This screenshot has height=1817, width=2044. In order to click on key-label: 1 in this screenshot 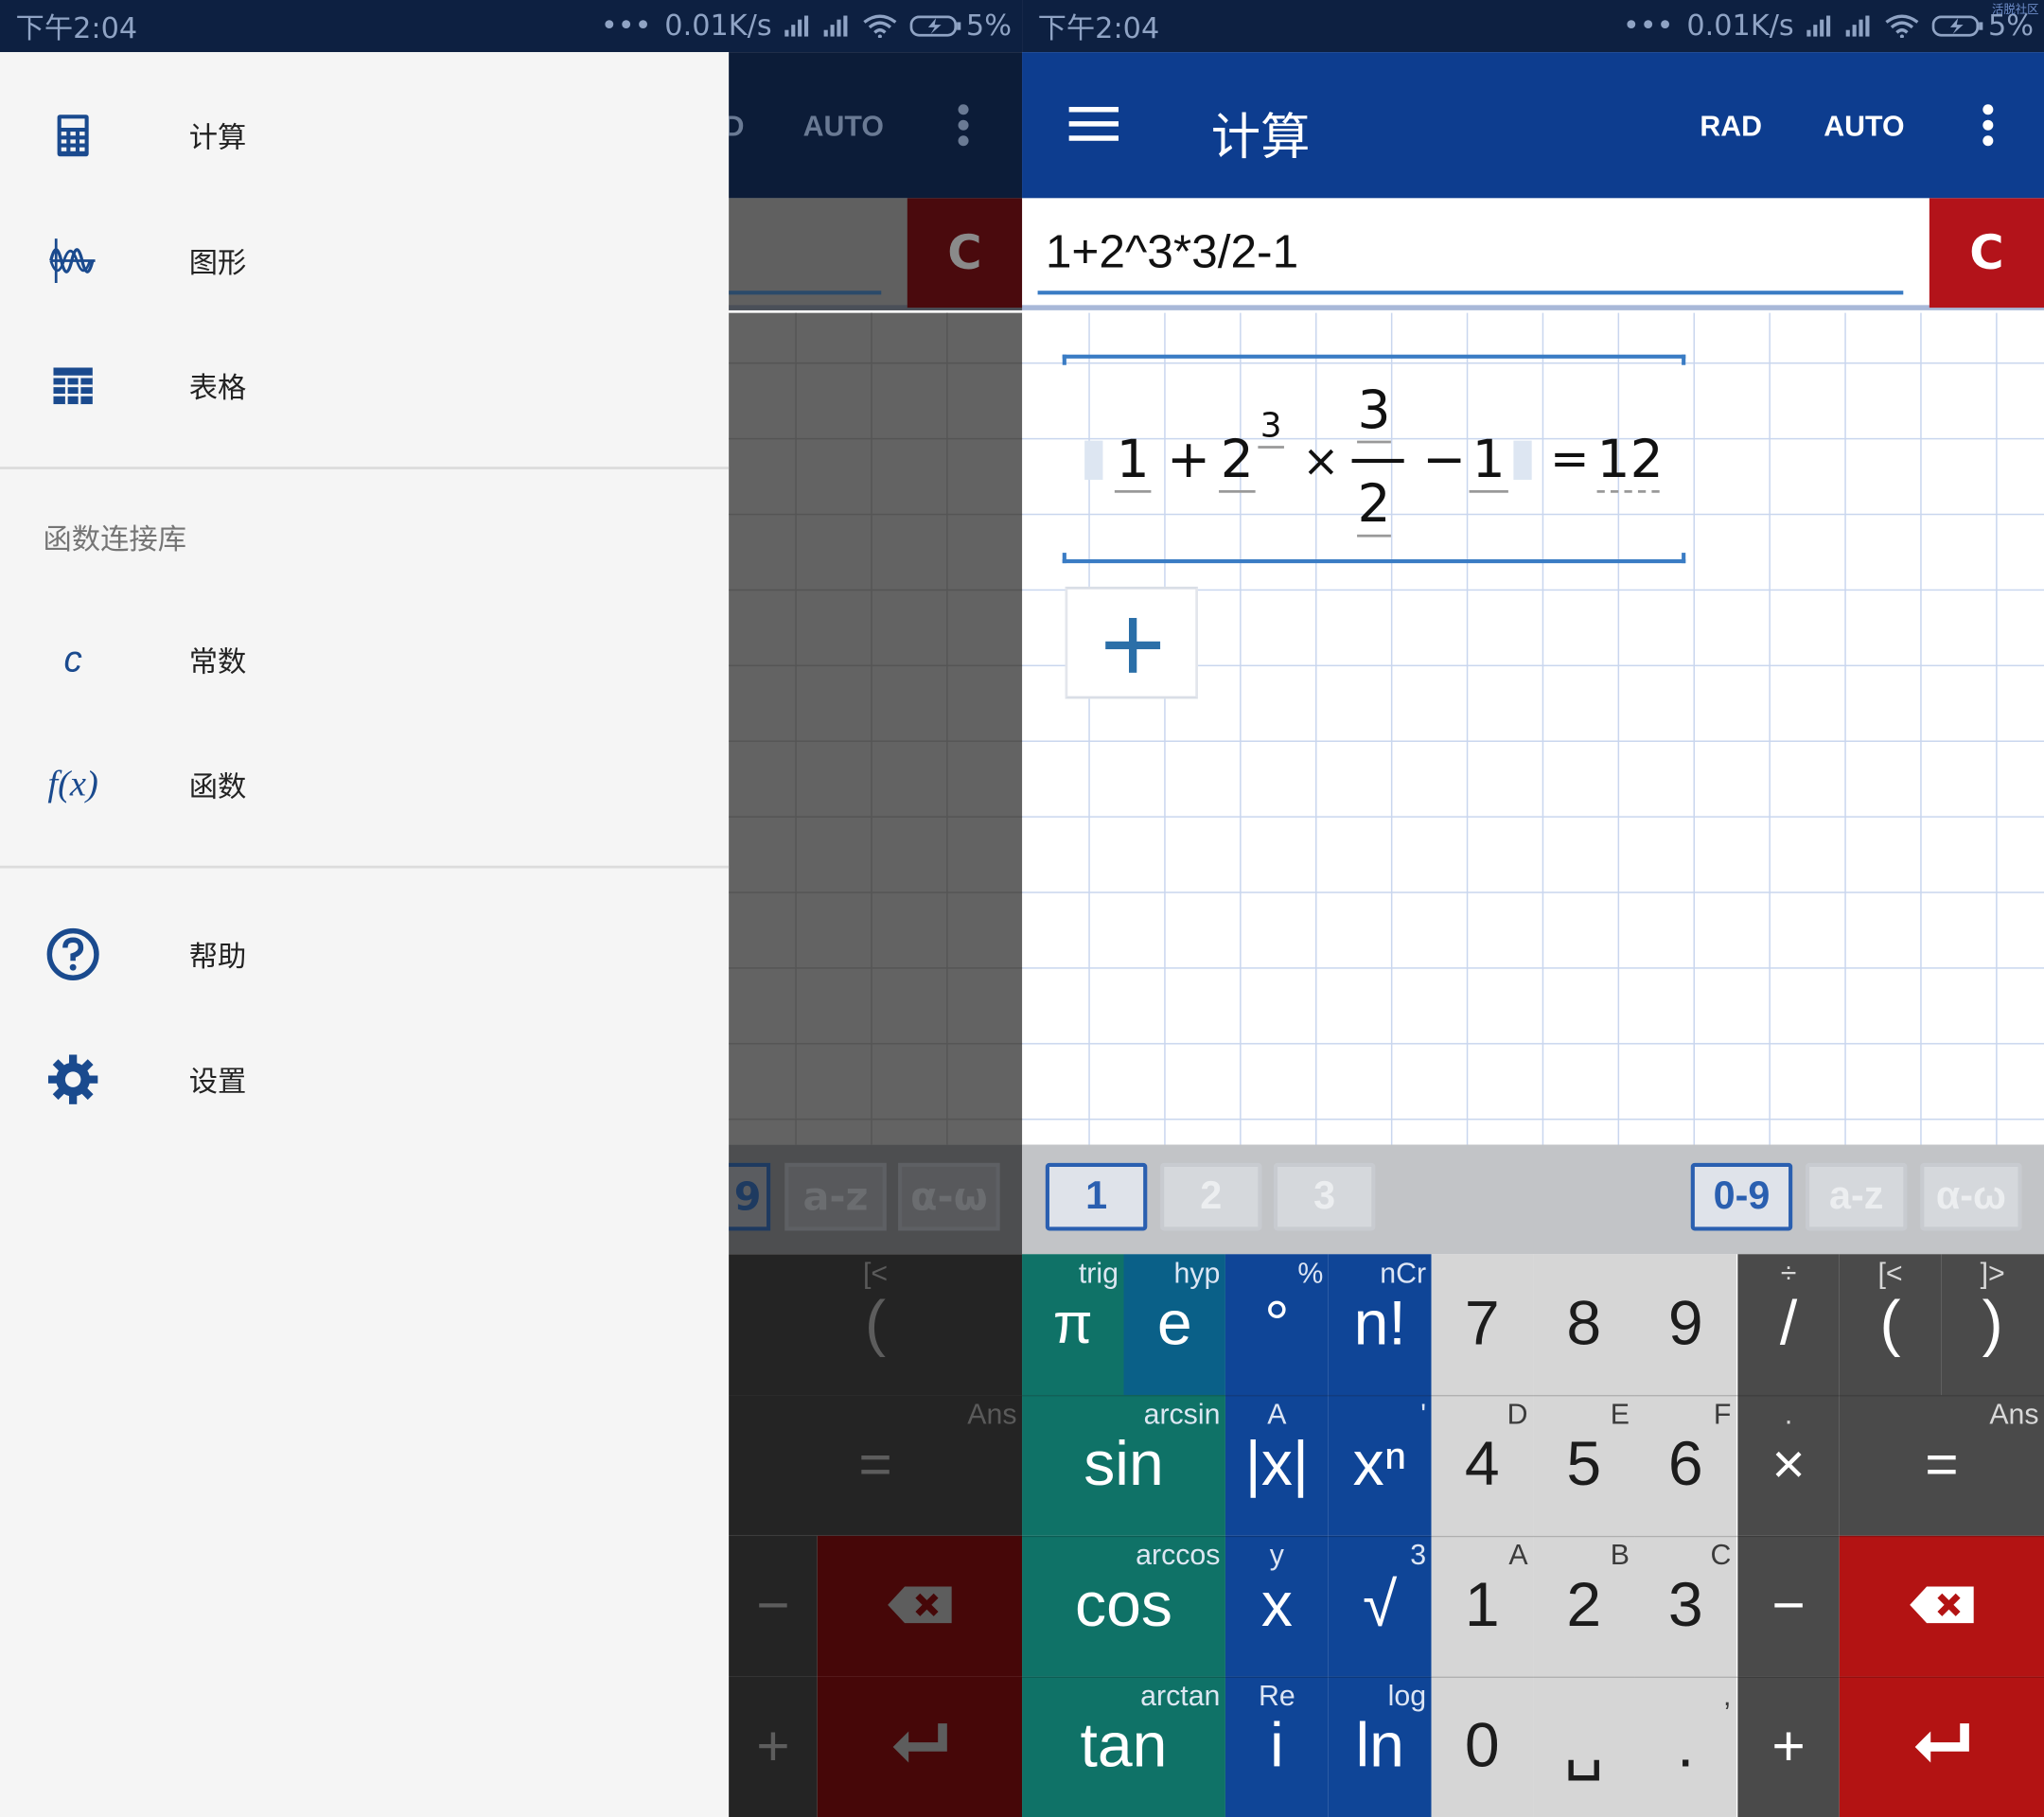, I will do `click(1482, 1606)`.